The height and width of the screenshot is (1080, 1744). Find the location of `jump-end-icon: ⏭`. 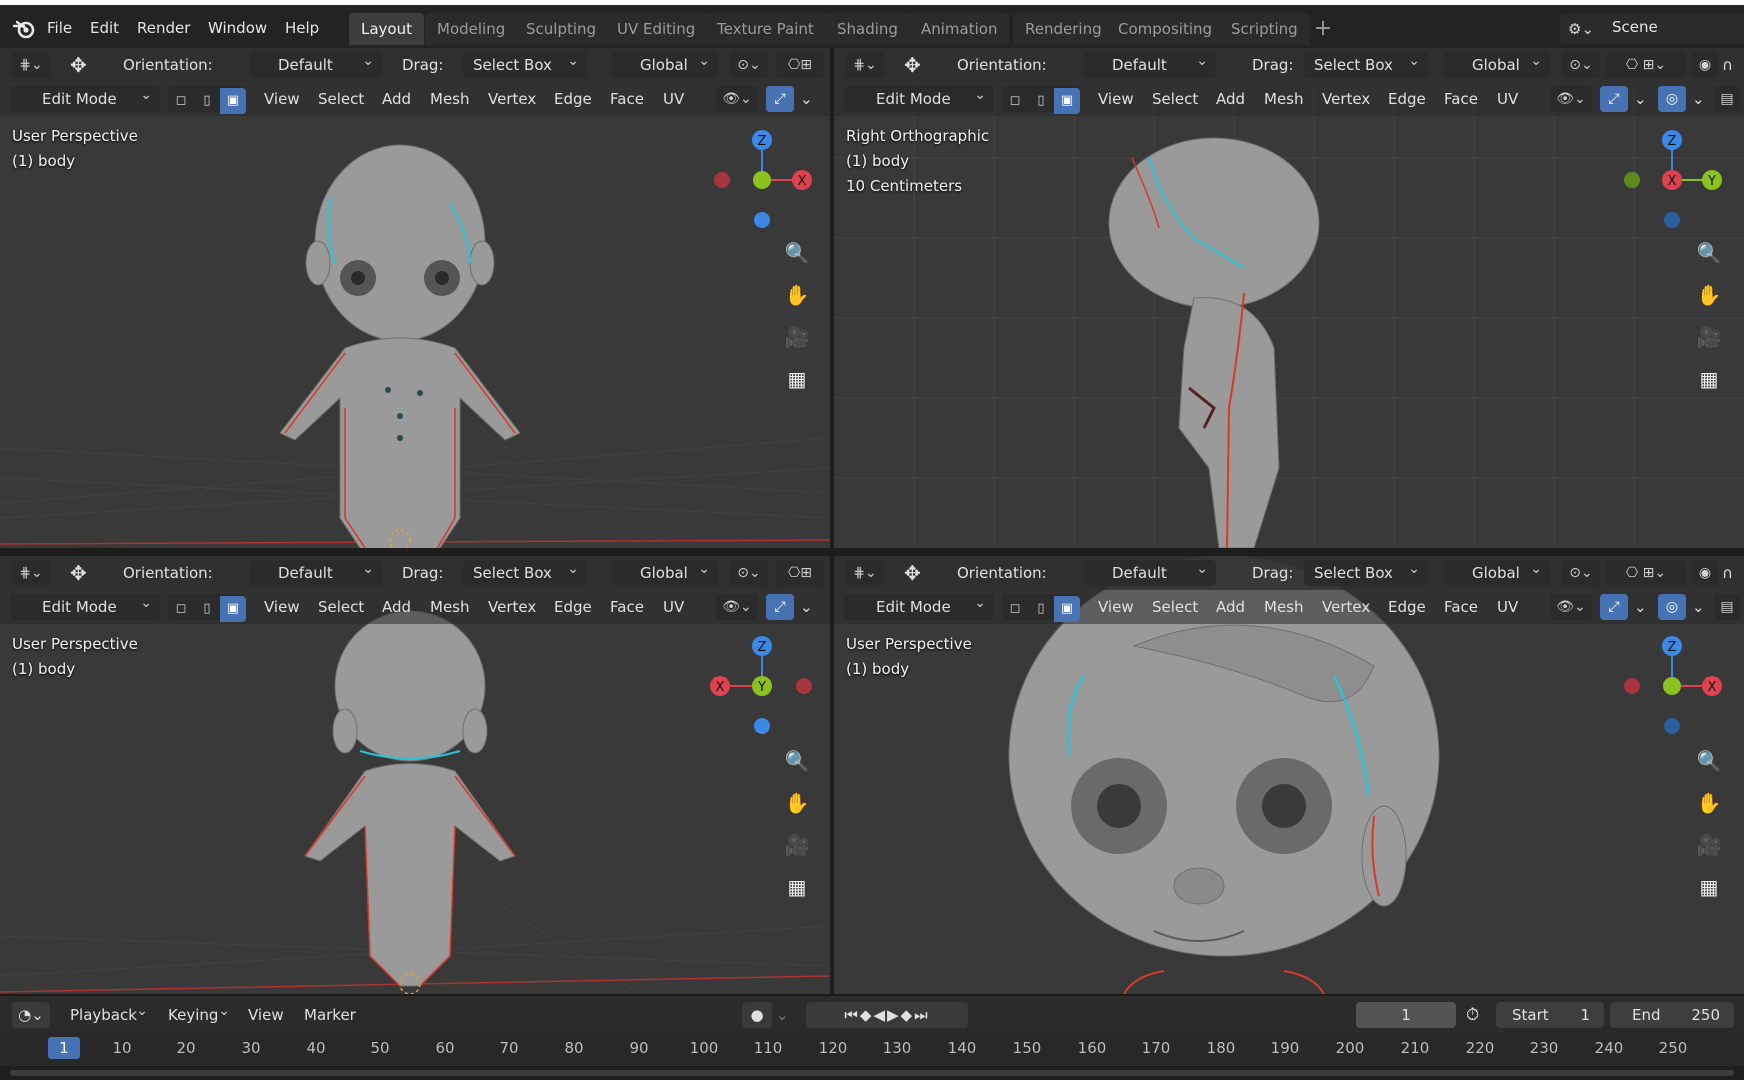

jump-end-icon: ⏭ is located at coordinates (922, 1015).